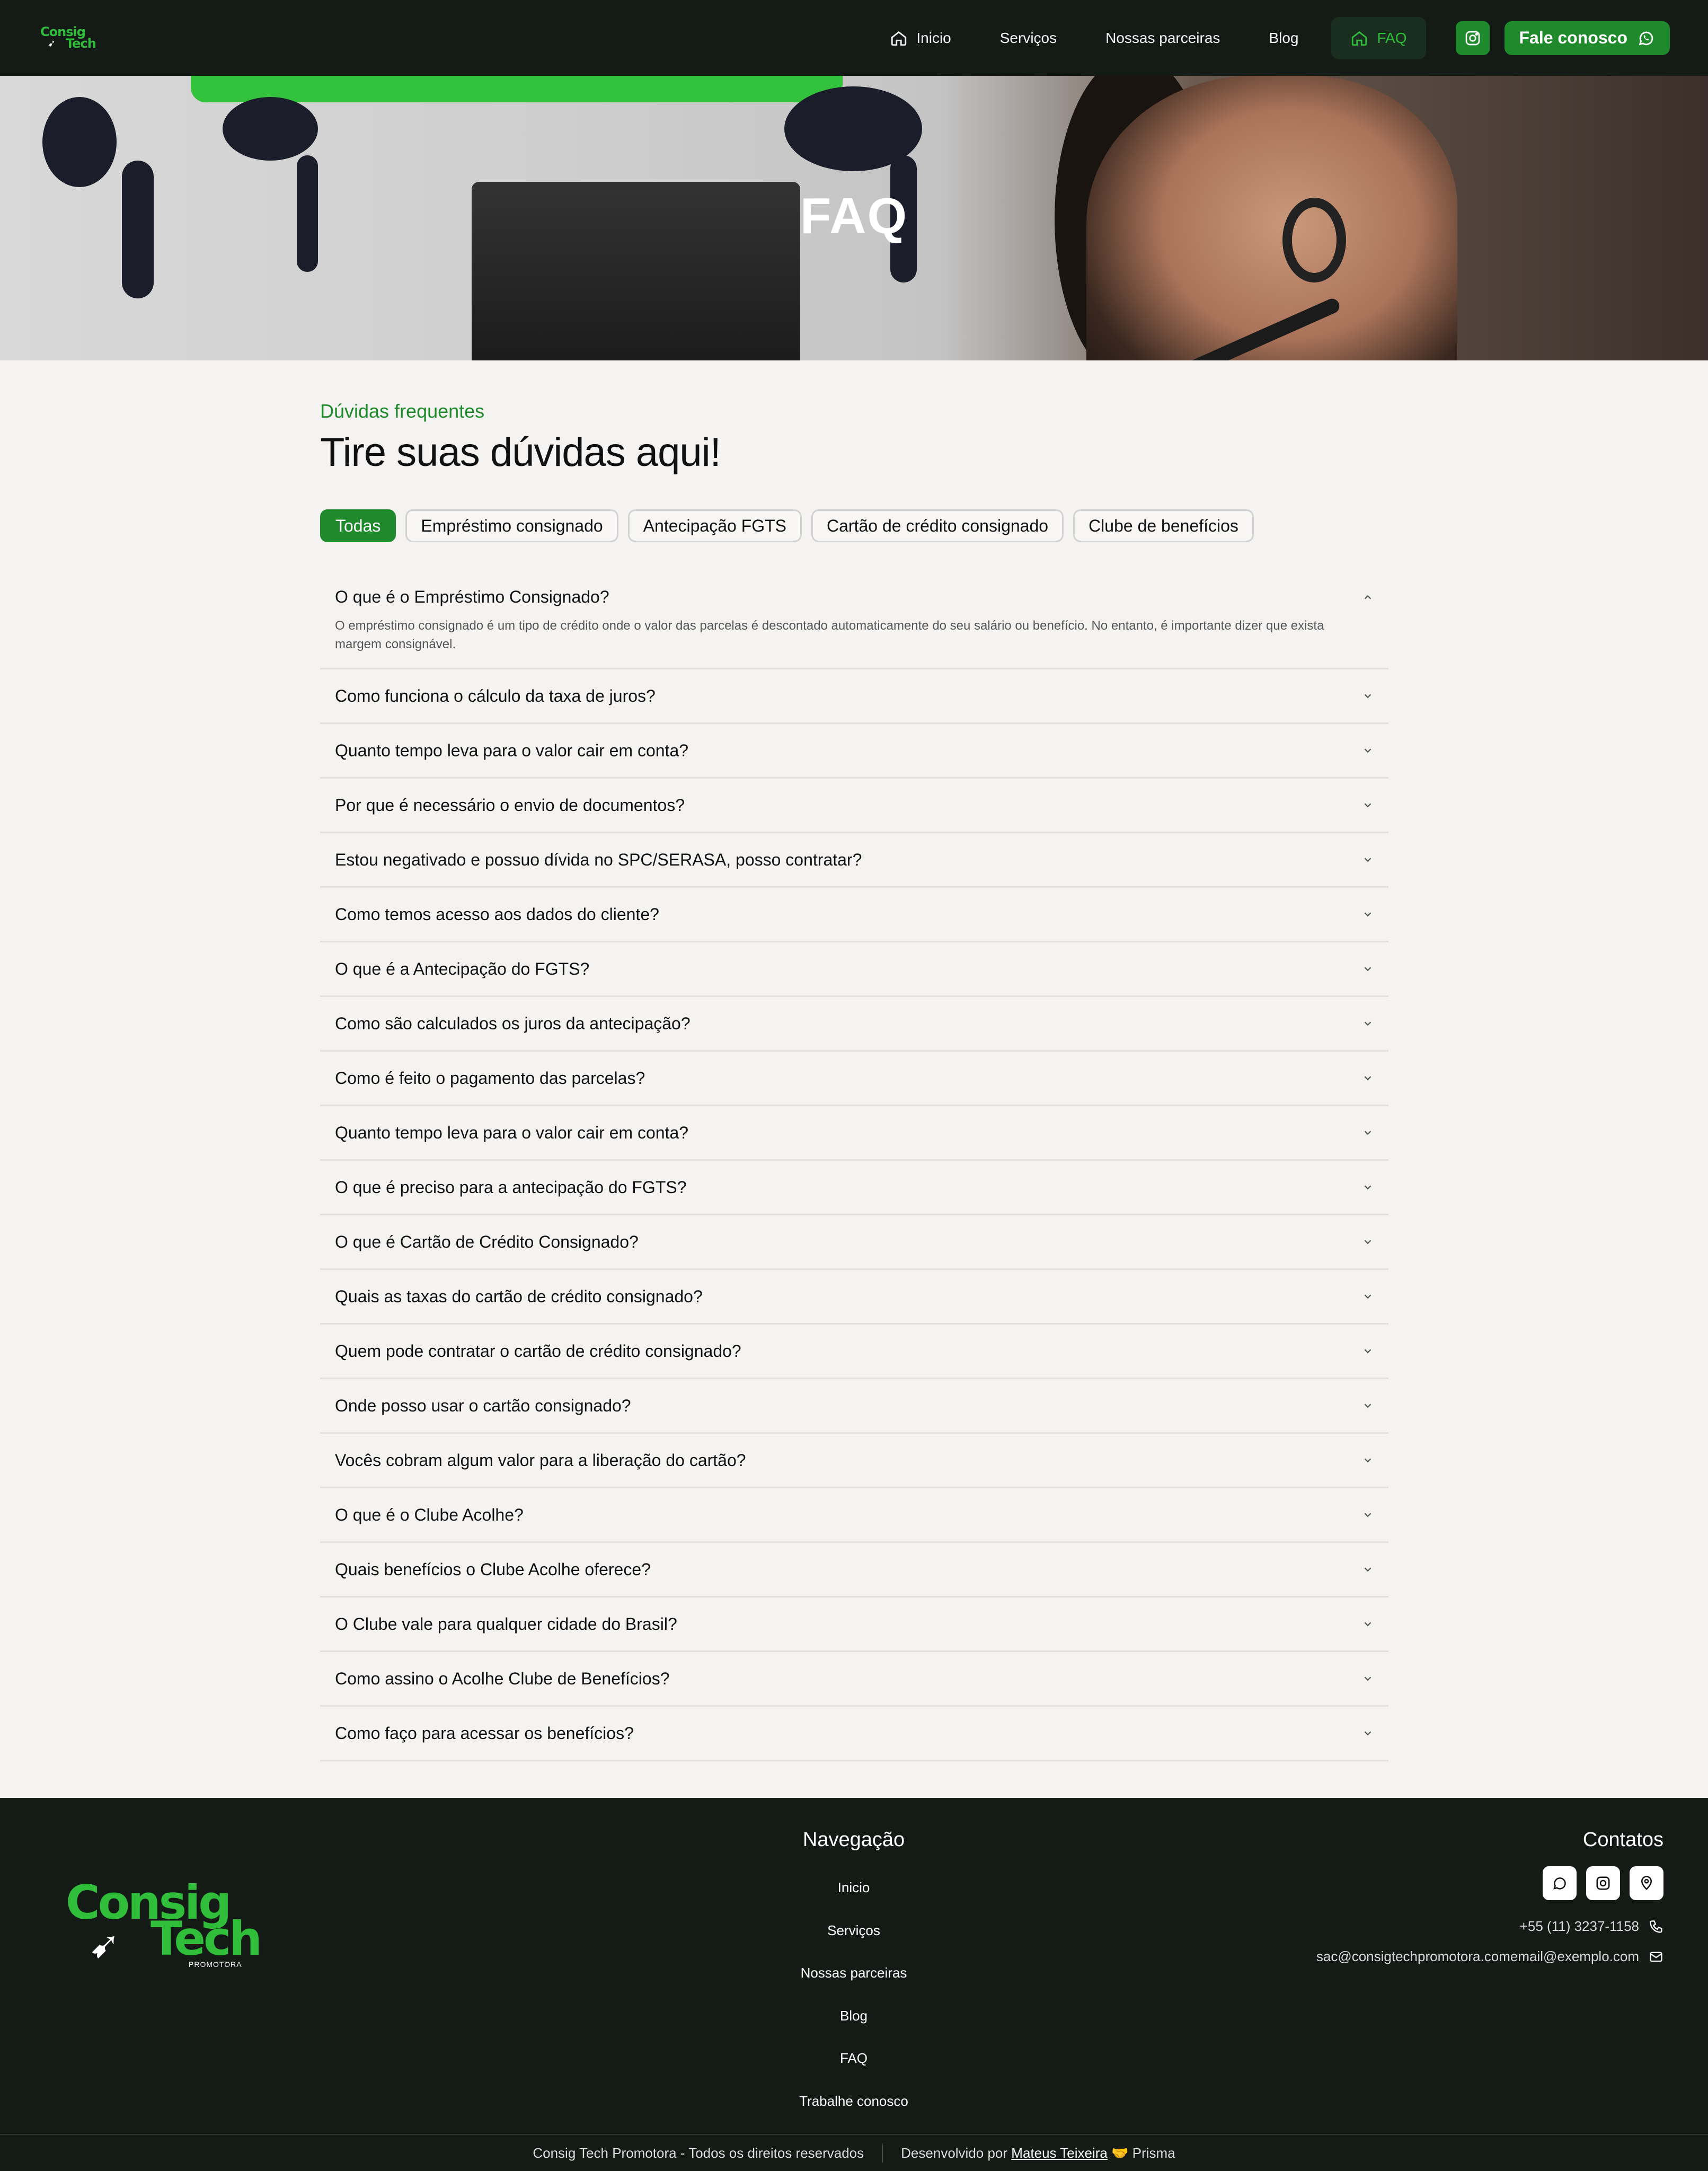 The width and height of the screenshot is (1708, 2171). What do you see at coordinates (854, 969) in the screenshot?
I see `faq-item: O que é a Antecipação do FGTS?` at bounding box center [854, 969].